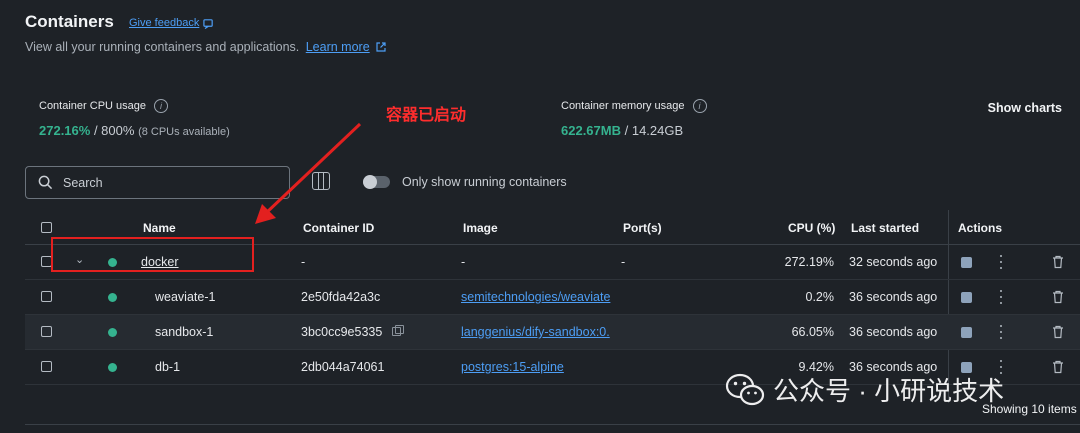 This screenshot has height=433, width=1080. I want to click on cpu-usage-value: 272.16%, so click(65, 130).